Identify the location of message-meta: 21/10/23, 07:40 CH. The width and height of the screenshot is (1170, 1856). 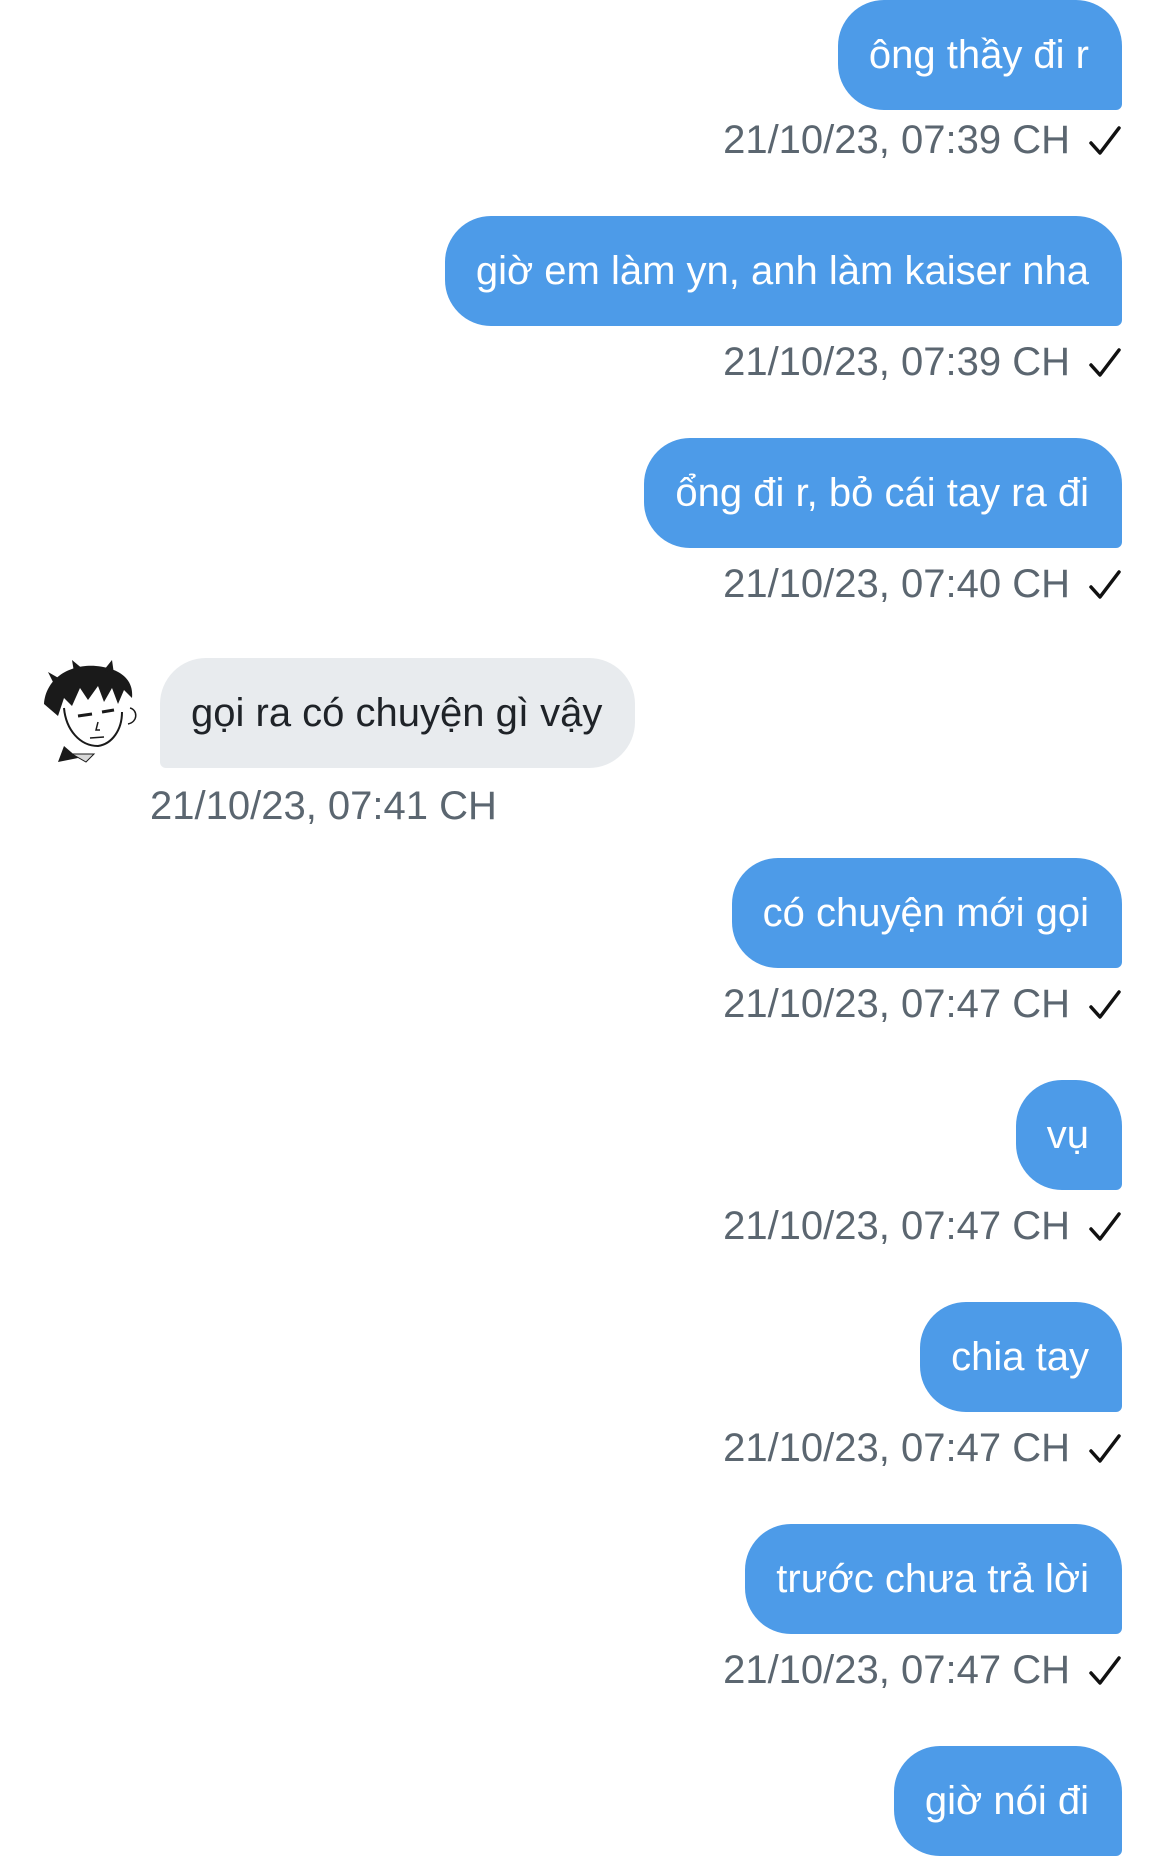
(922, 584).